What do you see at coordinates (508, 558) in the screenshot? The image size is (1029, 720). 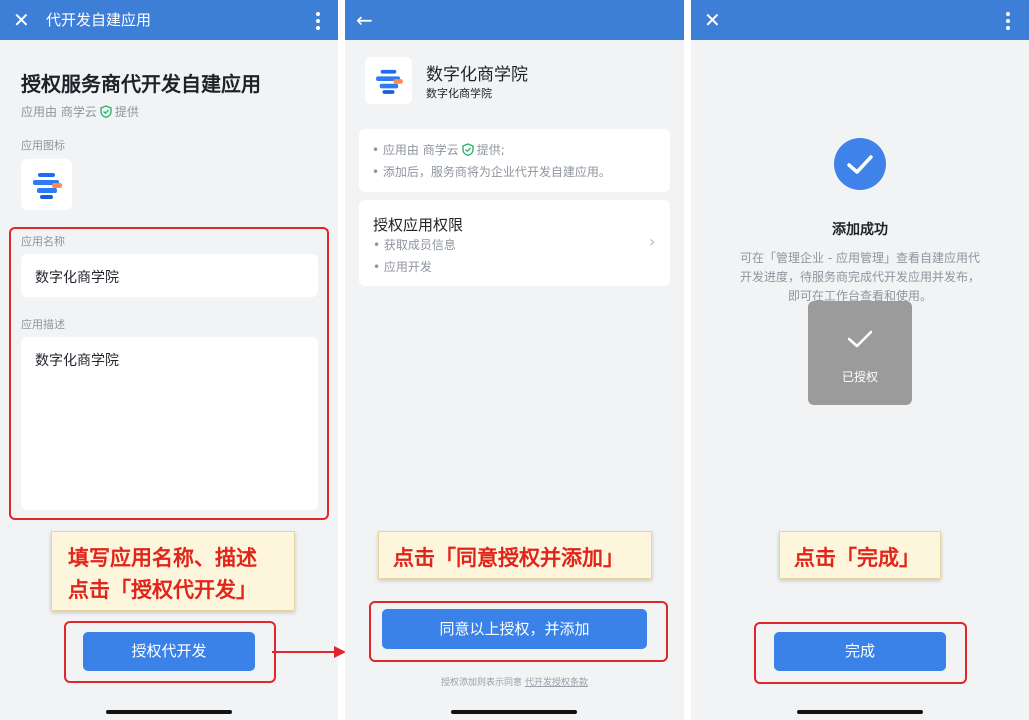 I see `callout-text: 点击「同意授权并添加」` at bounding box center [508, 558].